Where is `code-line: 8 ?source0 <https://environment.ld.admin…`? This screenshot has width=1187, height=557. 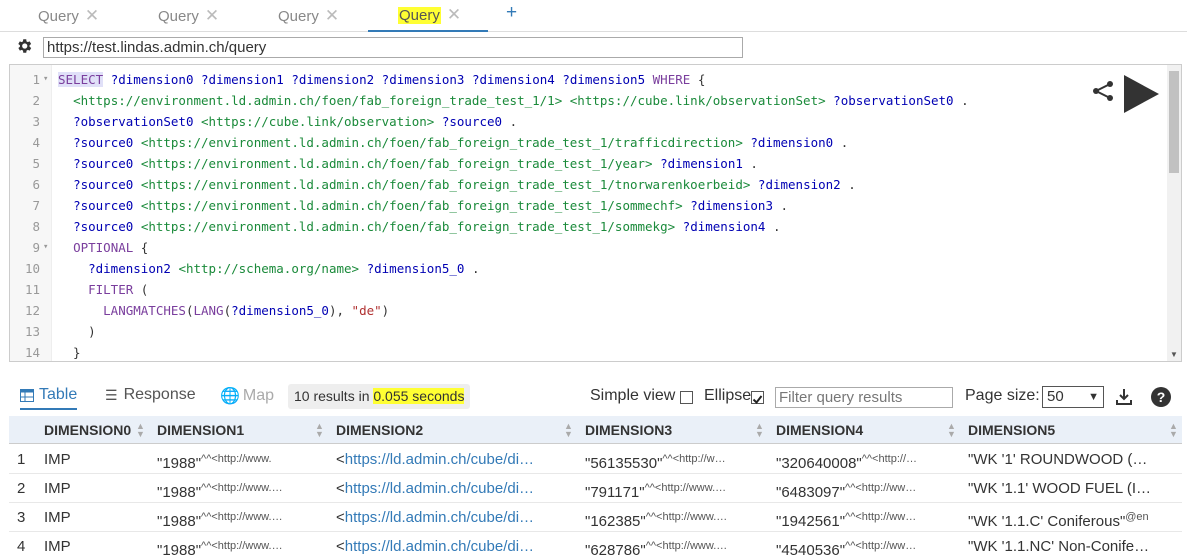 code-line: 8 ?source0 <https://environment.ld.admin… is located at coordinates (590, 226).